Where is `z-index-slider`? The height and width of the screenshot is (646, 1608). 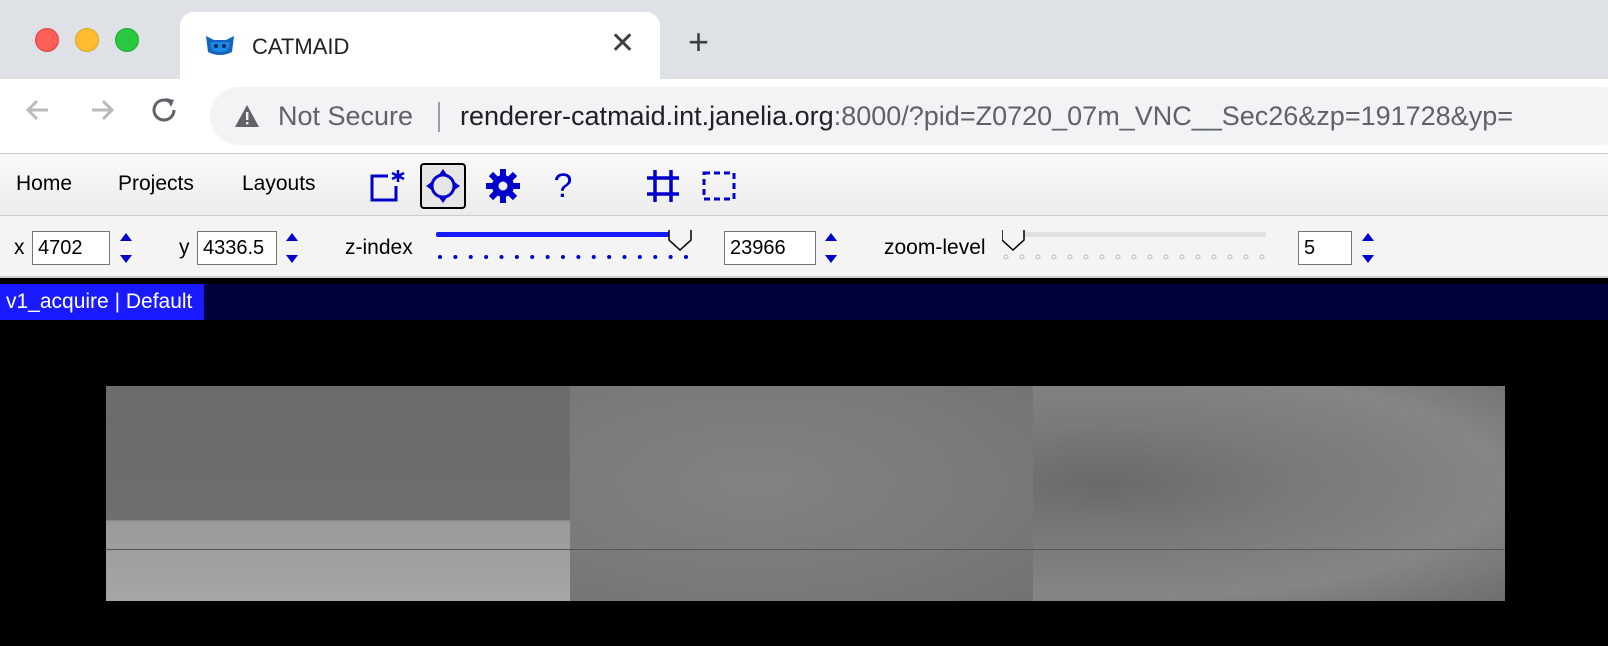 z-index-slider is located at coordinates (566, 250).